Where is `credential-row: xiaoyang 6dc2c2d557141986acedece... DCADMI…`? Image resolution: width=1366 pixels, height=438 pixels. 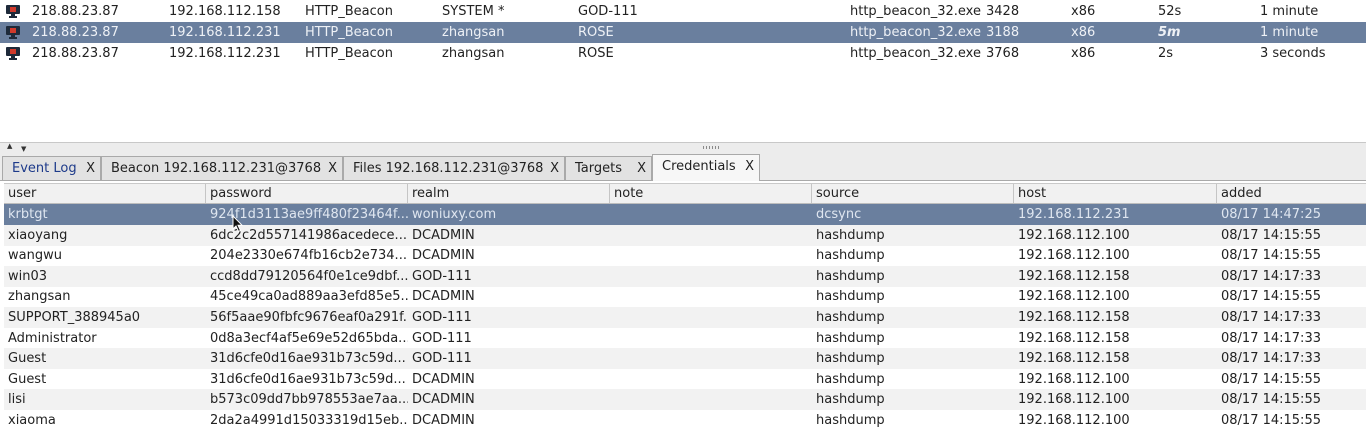 credential-row: xiaoyang 6dc2c2d557141986acedece... DCADMI… is located at coordinates (685, 235).